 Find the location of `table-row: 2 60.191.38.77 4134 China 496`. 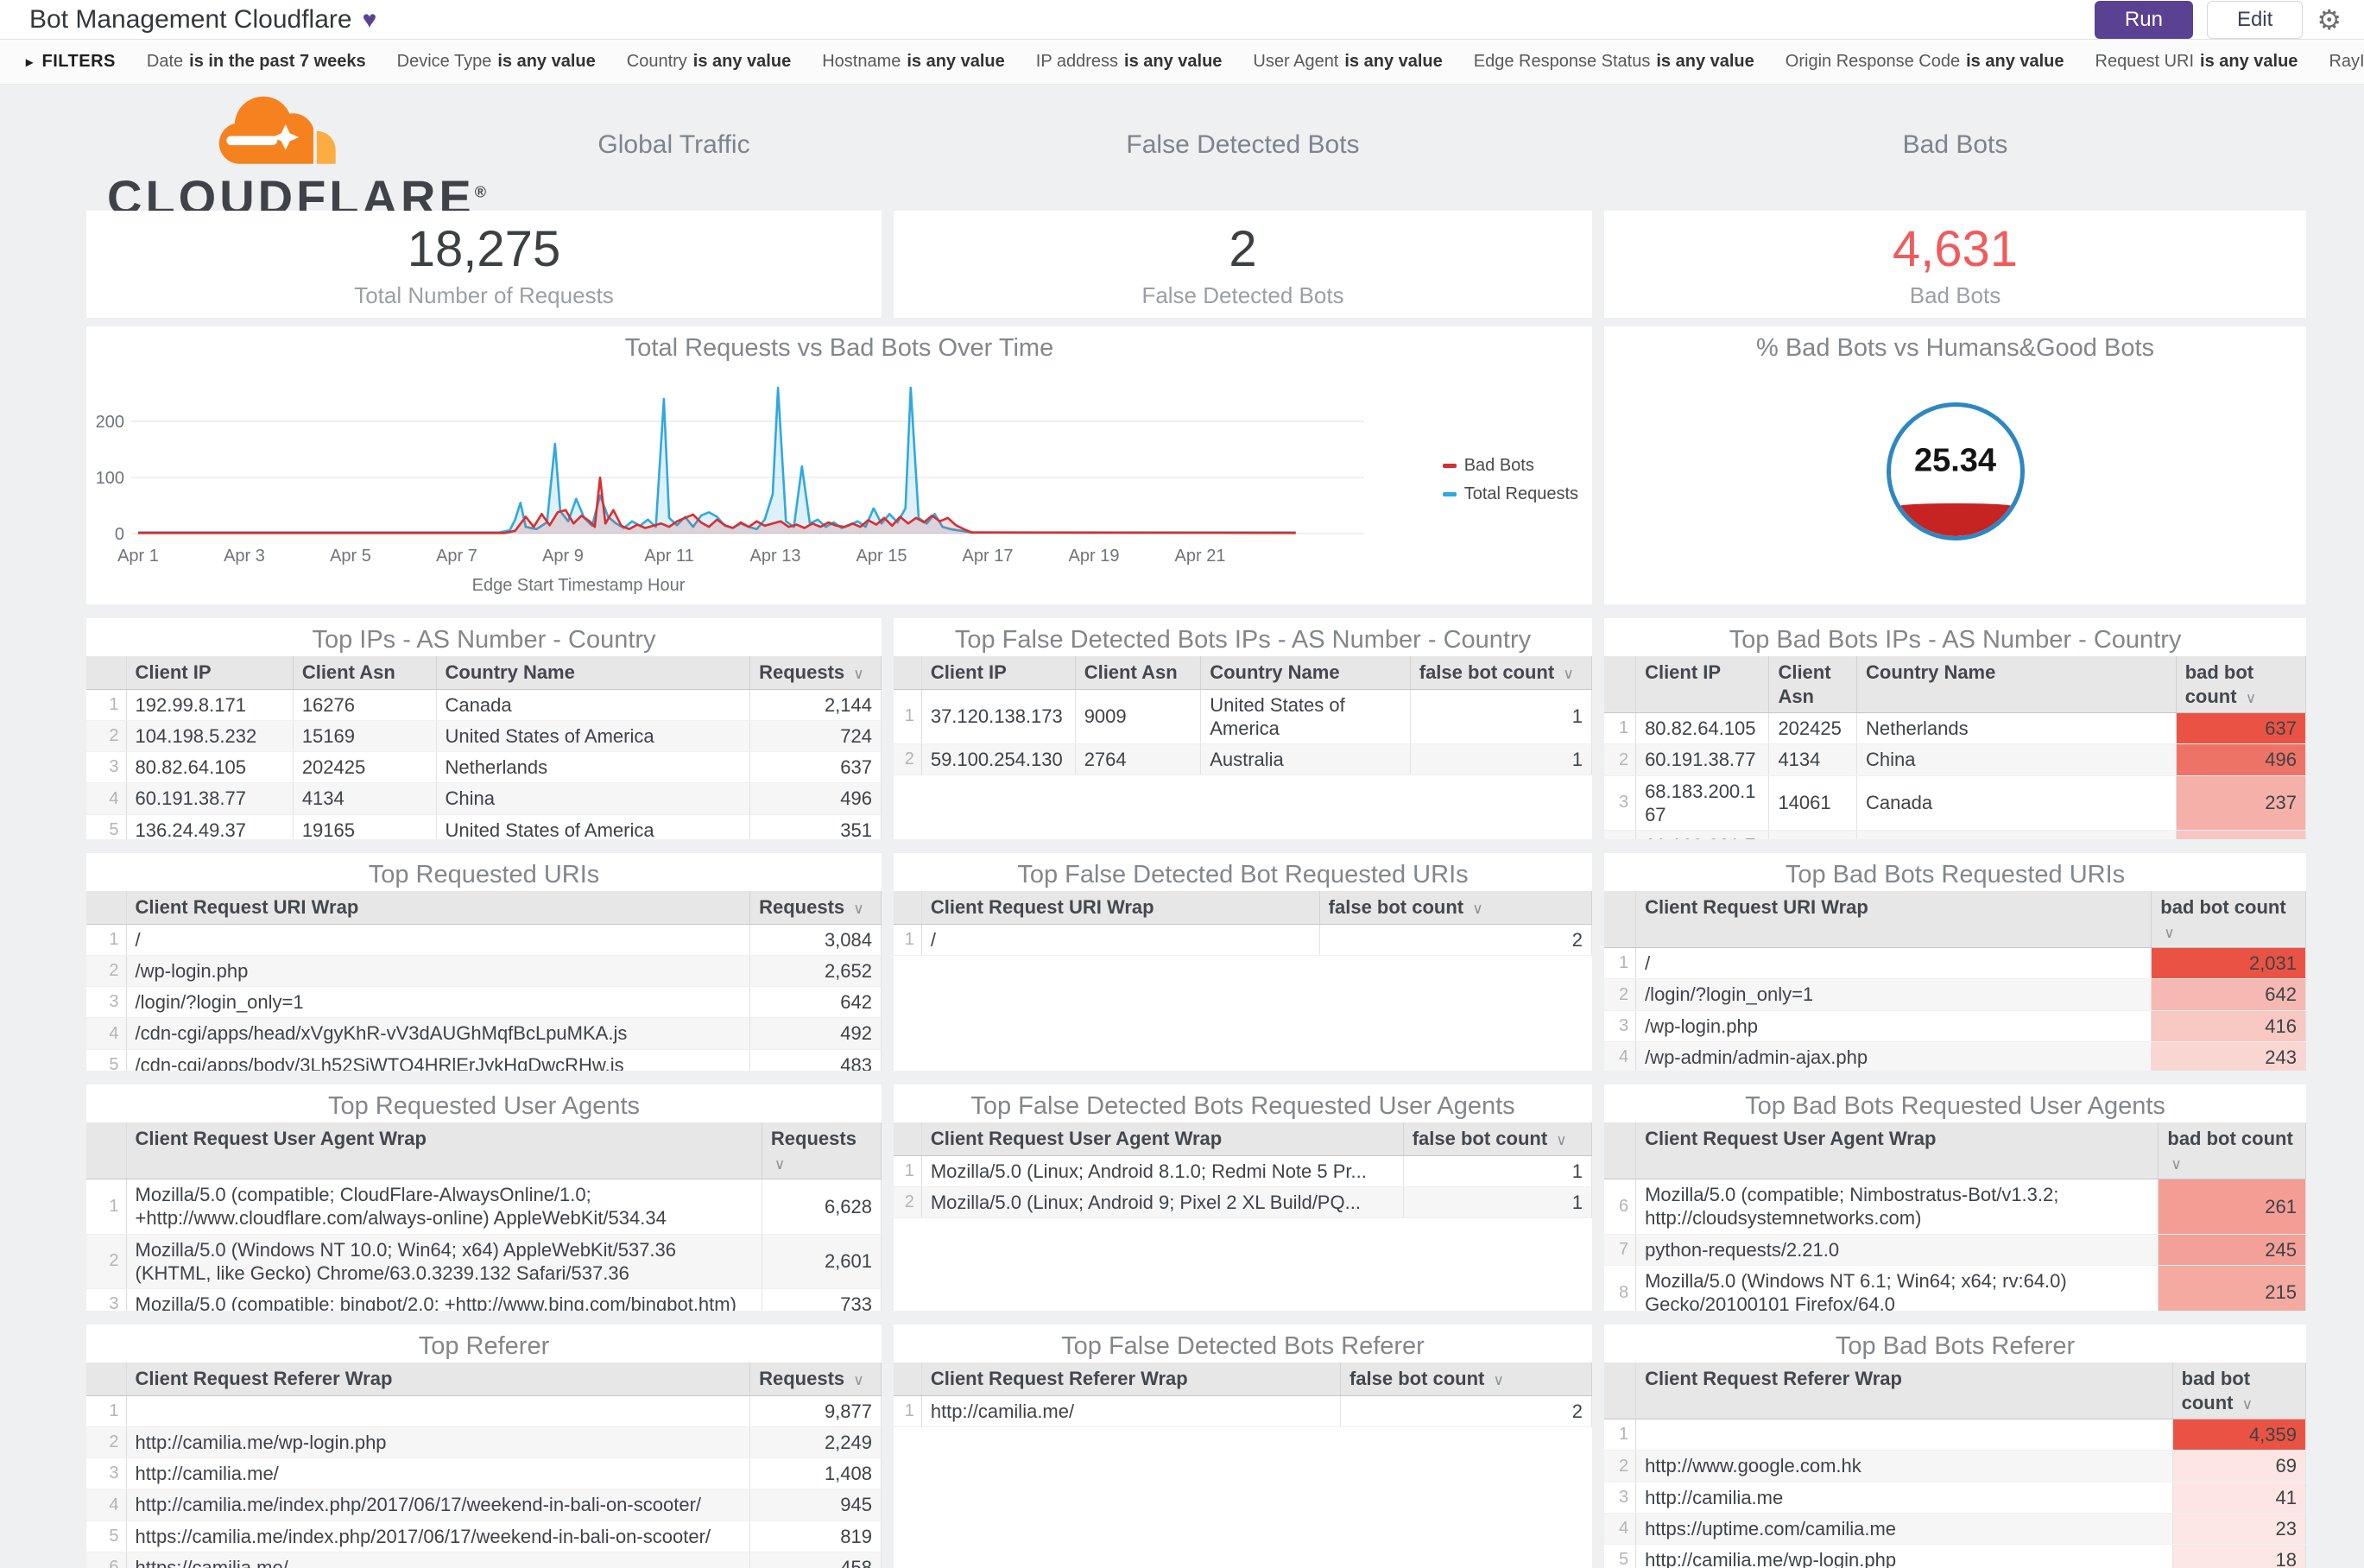

table-row: 2 60.191.38.77 4134 China 496 is located at coordinates (1955, 759).